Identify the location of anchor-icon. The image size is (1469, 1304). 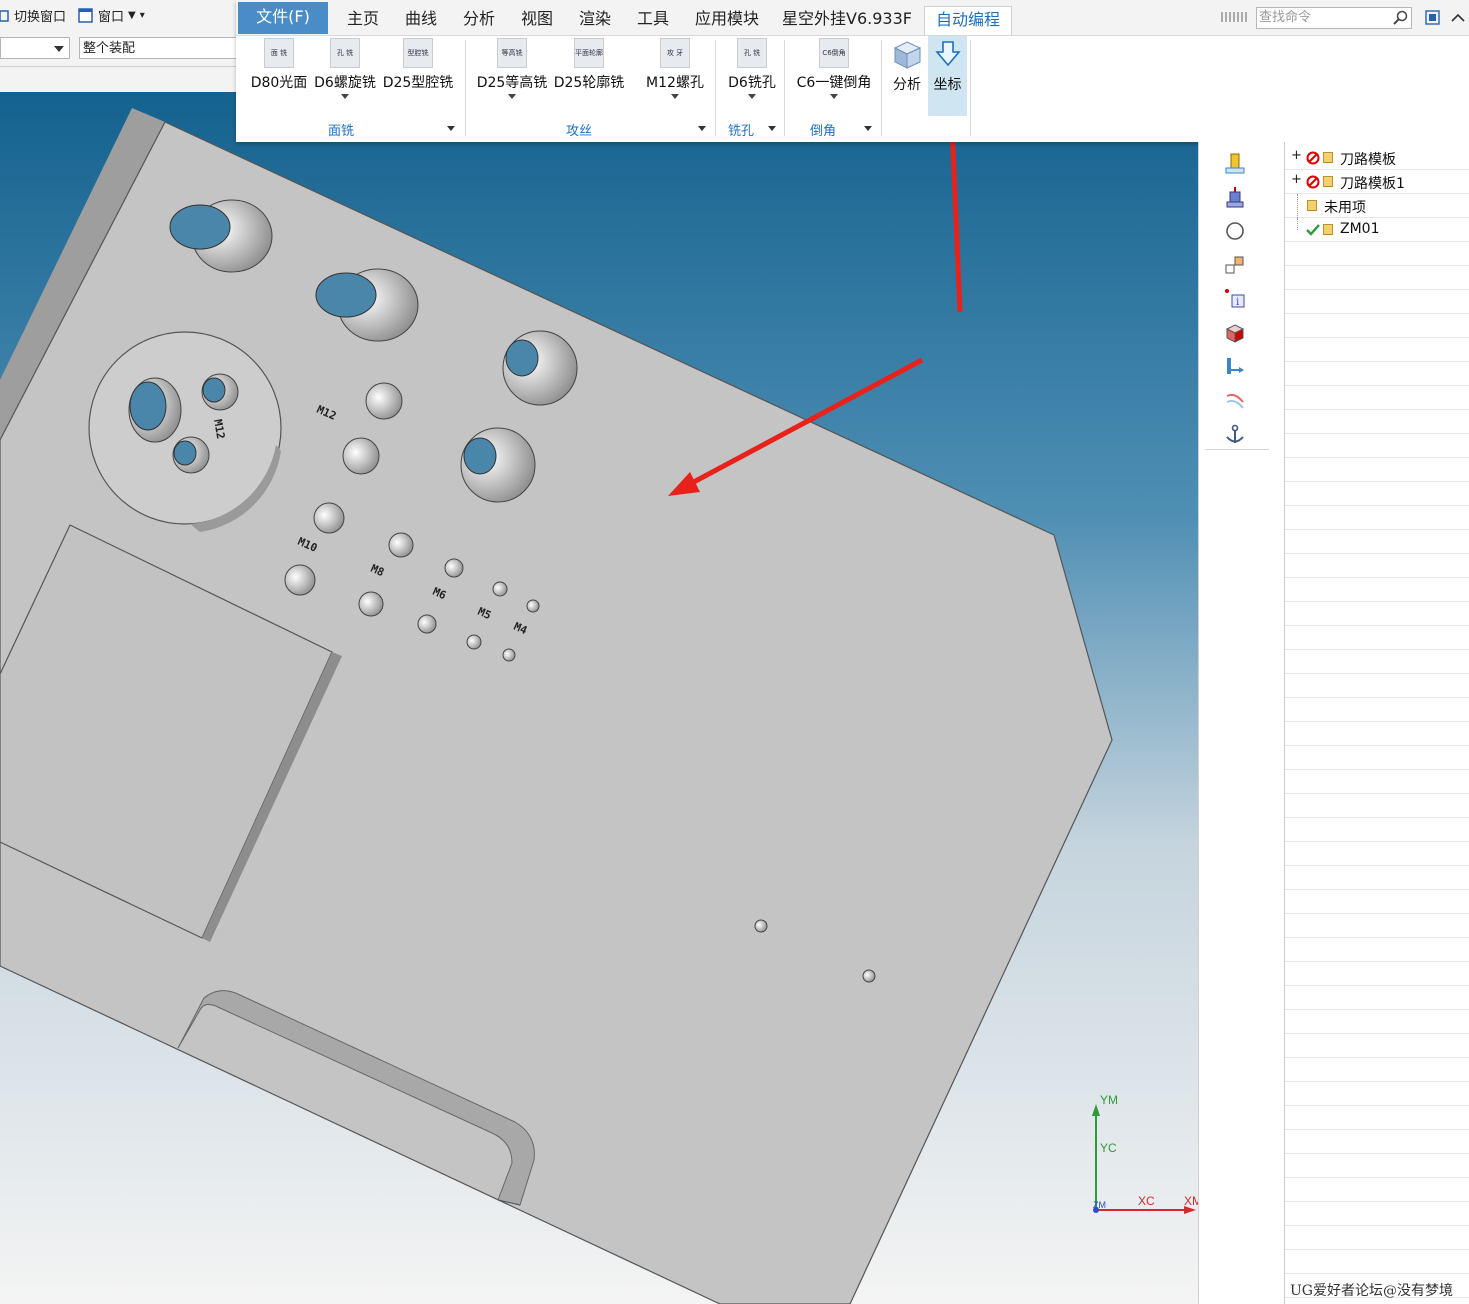
(1235, 435).